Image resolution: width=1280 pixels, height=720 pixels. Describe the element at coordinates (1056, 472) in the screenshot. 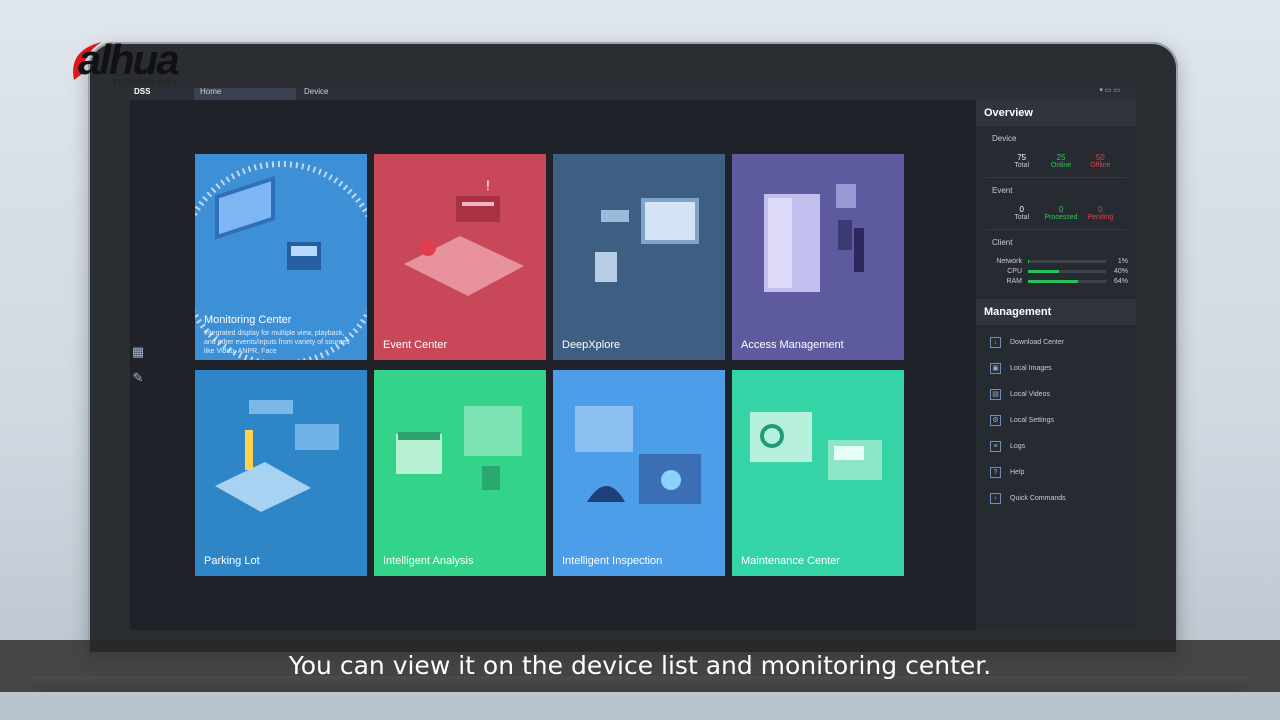

I see `help-item: ? Help` at that location.